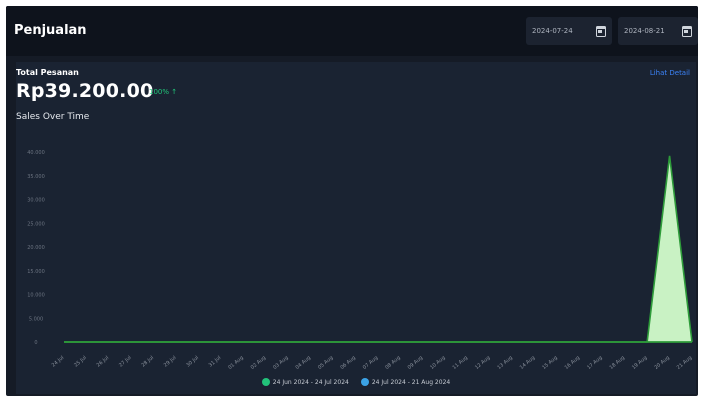  Describe the element at coordinates (192, 362) in the screenshot. I see `x-tick-label: 30 Jul` at that location.